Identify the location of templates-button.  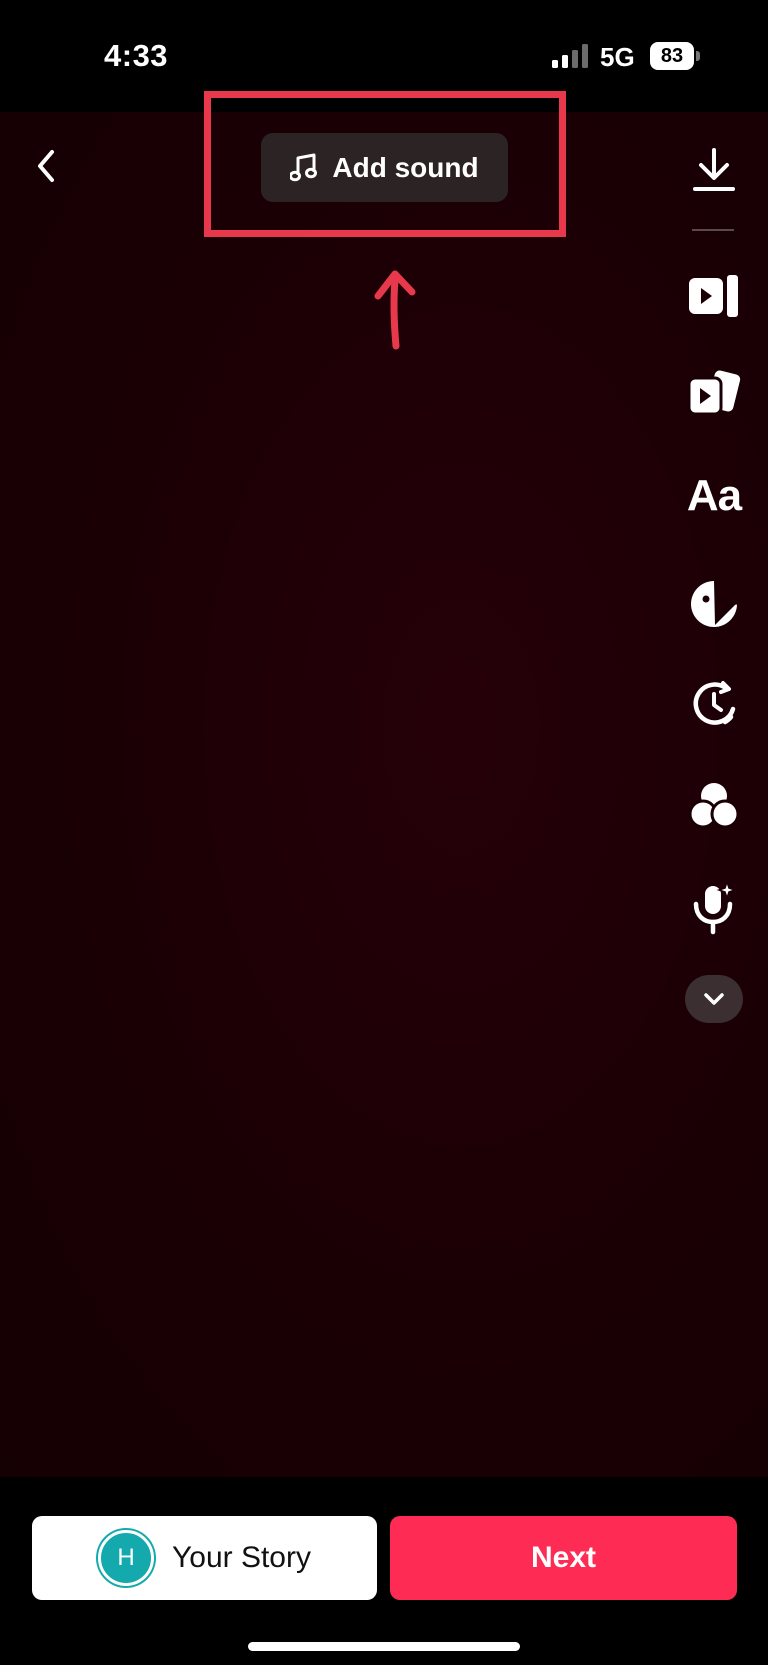
(714, 394).